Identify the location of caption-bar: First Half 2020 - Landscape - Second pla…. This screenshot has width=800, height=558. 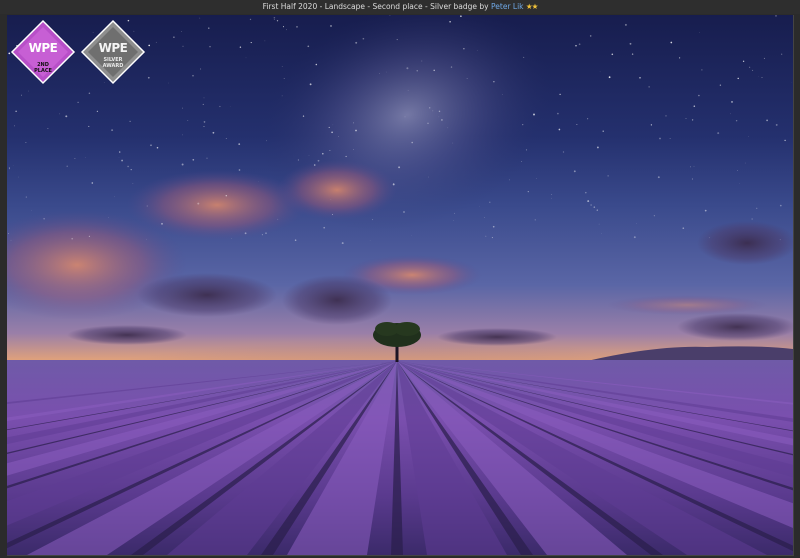
(400, 7).